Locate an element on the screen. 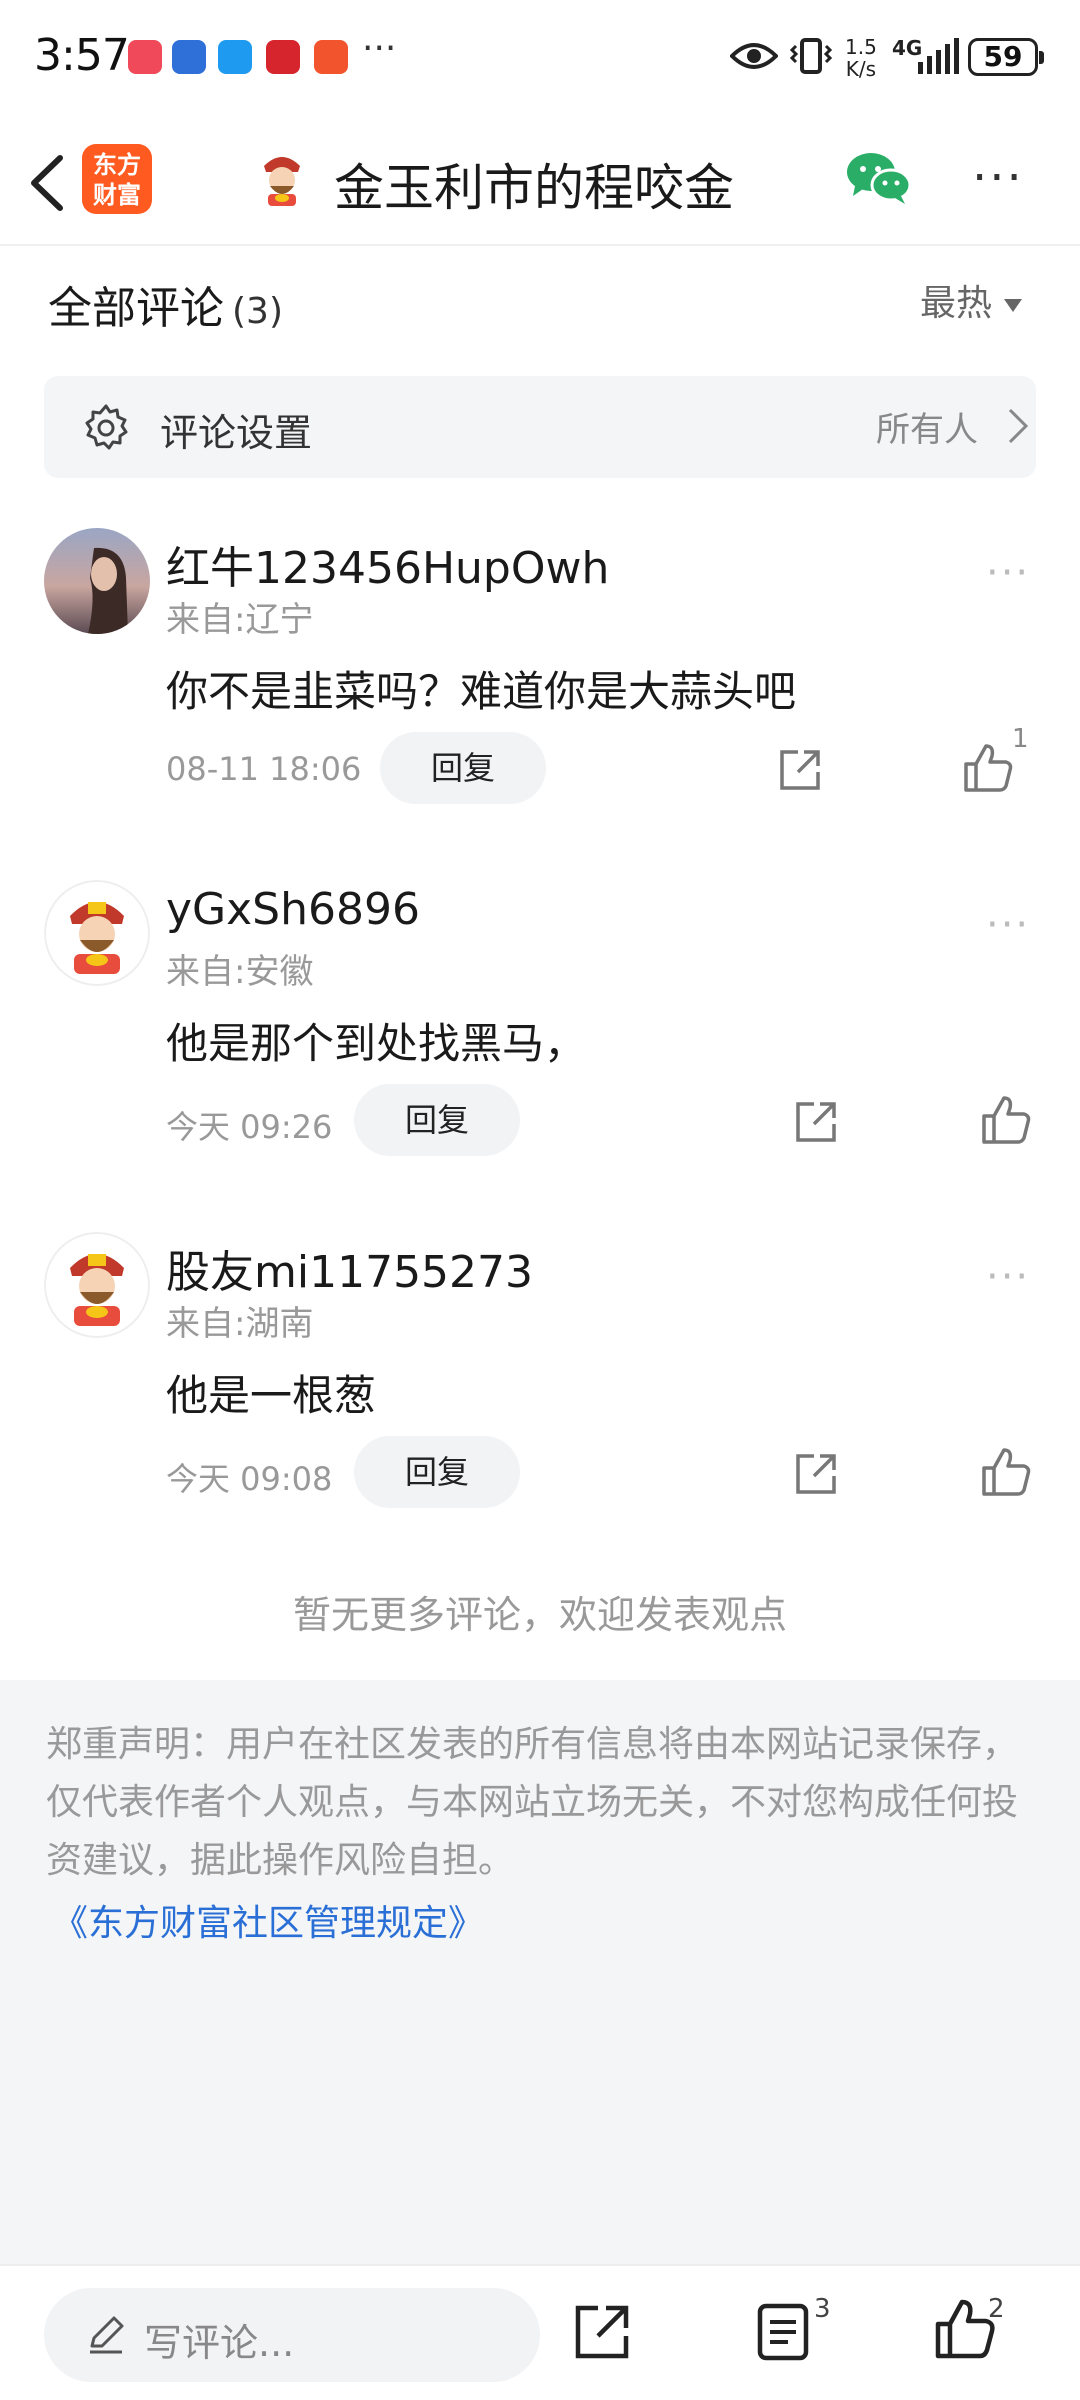 The image size is (1080, 2400). comment-item: 股友mi11755273 来自:湖南 他是一根葱 今天 09:08 回复 ··· is located at coordinates (540, 1402).